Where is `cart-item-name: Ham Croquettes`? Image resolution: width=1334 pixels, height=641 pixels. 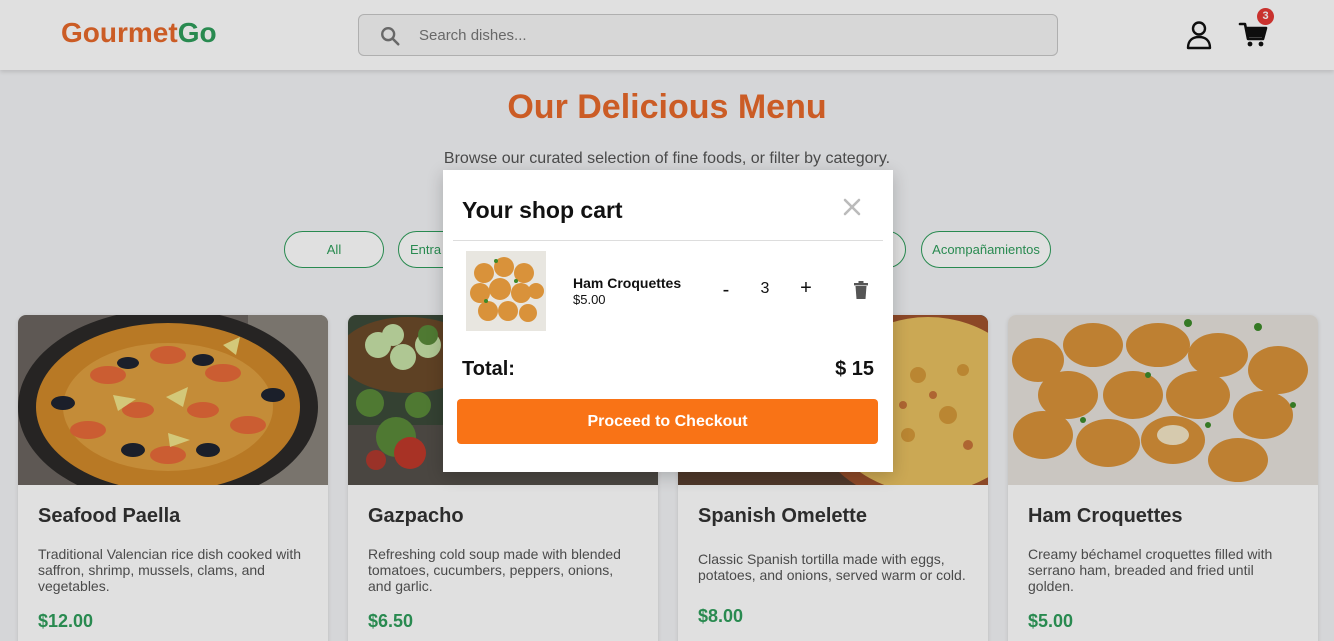 cart-item-name: Ham Croquettes is located at coordinates (627, 283).